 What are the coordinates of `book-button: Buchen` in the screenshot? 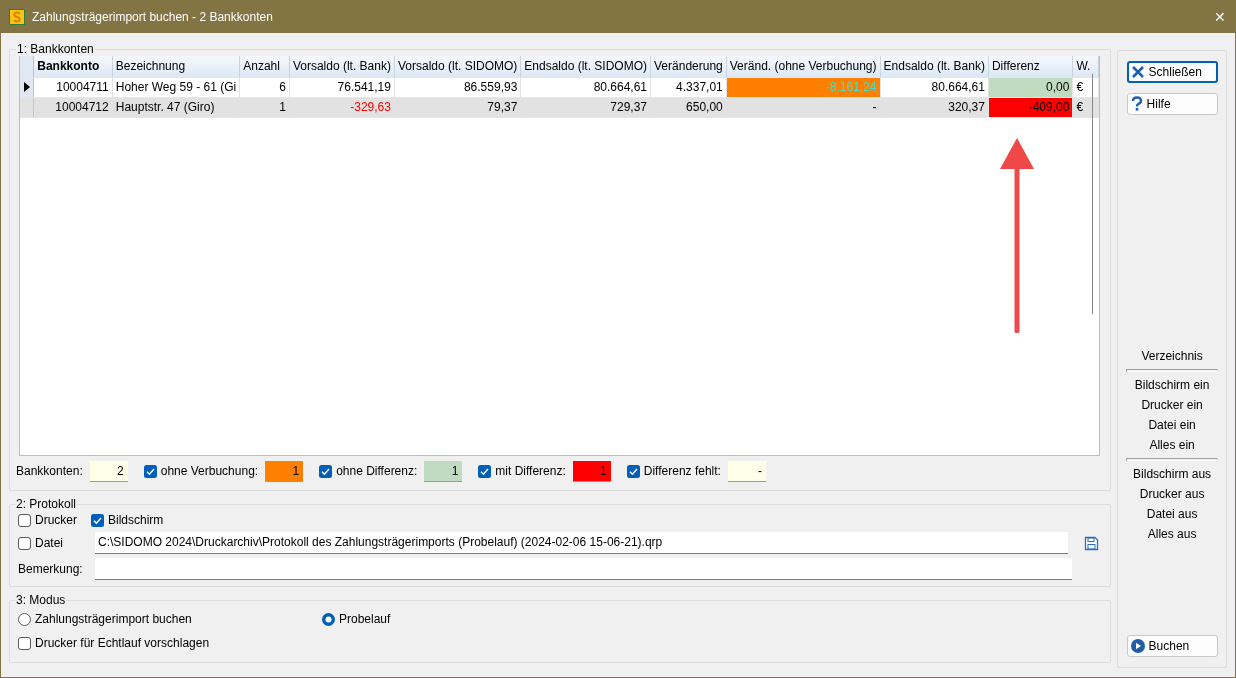 It's located at (1172, 646).